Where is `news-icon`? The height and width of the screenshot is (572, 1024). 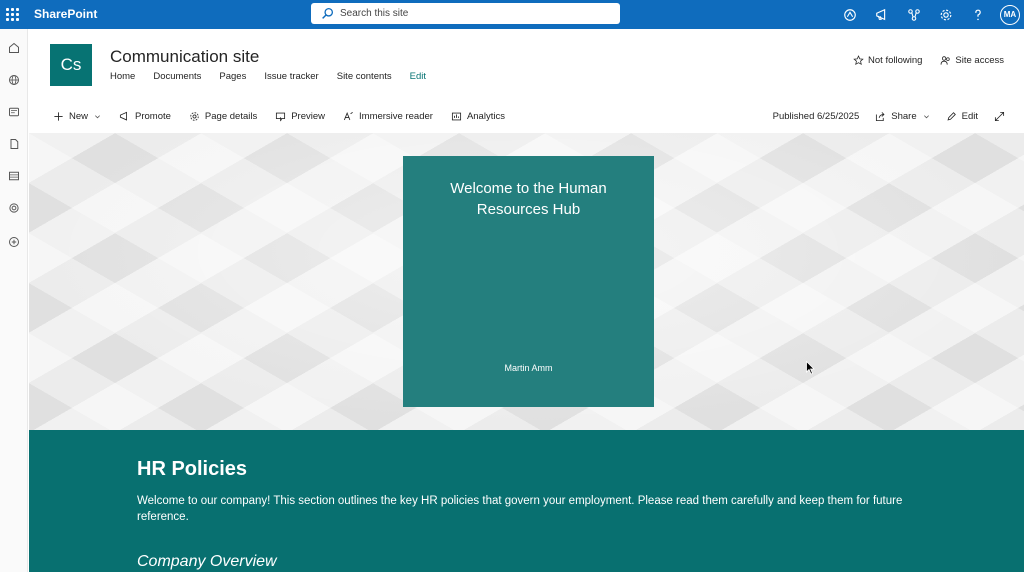 news-icon is located at coordinates (14, 112).